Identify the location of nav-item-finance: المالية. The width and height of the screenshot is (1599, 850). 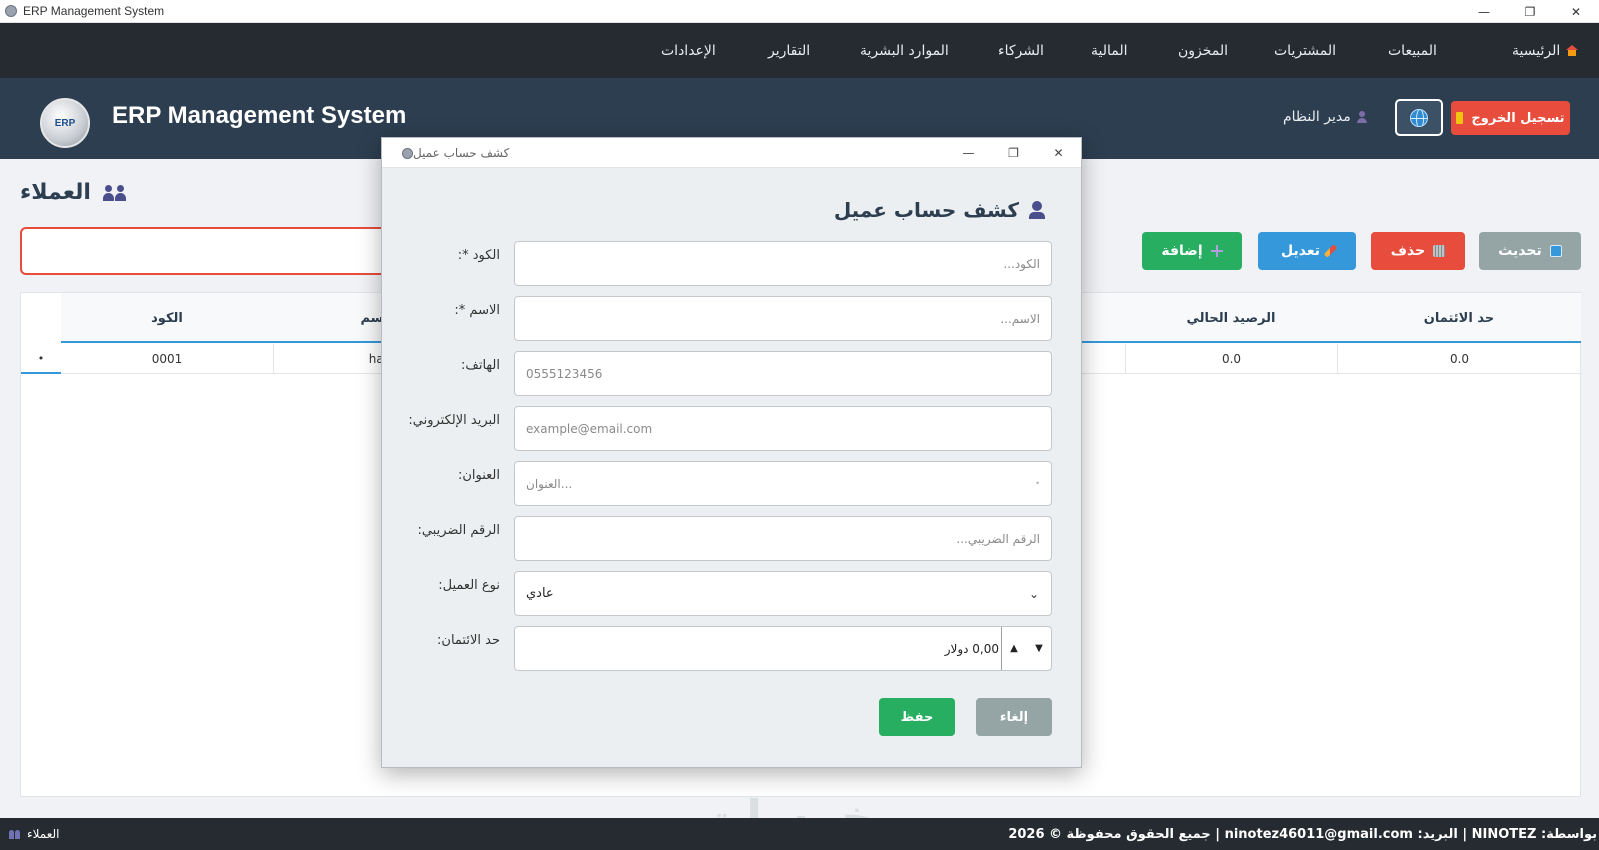
(1109, 50).